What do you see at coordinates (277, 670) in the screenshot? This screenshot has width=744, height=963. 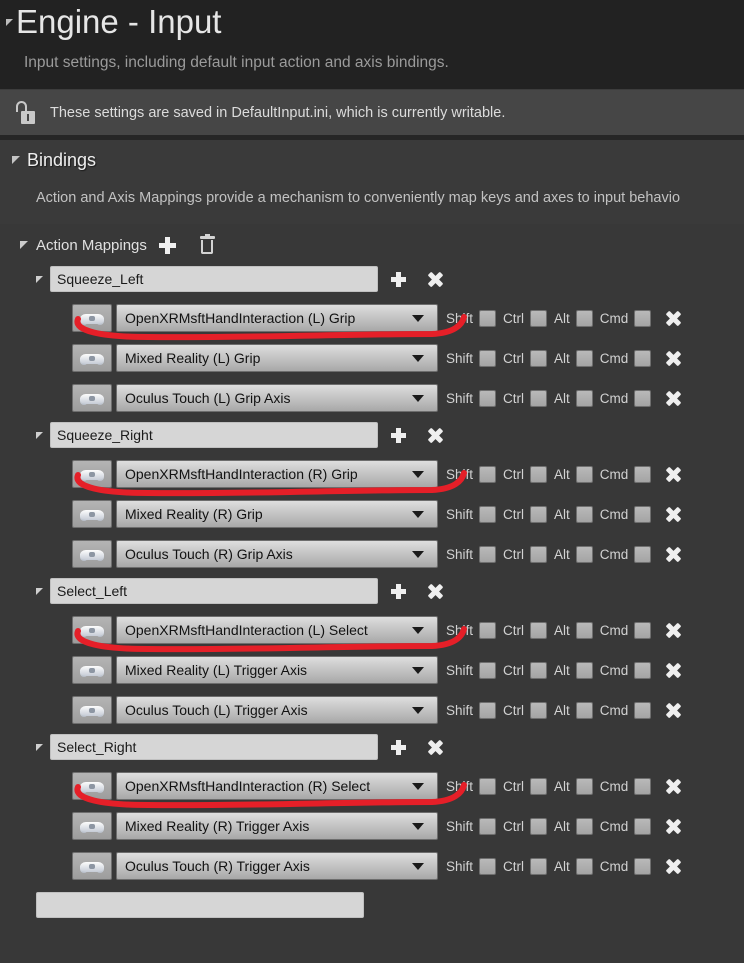 I see `key-dropdown: Mixed Reality (L) Trigger Axis` at bounding box center [277, 670].